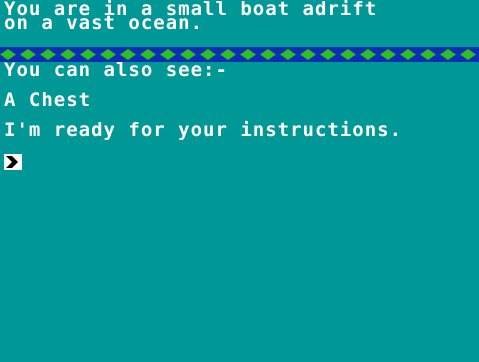 The height and width of the screenshot is (362, 479). I want to click on prompt-arrow-icon, so click(12, 162).